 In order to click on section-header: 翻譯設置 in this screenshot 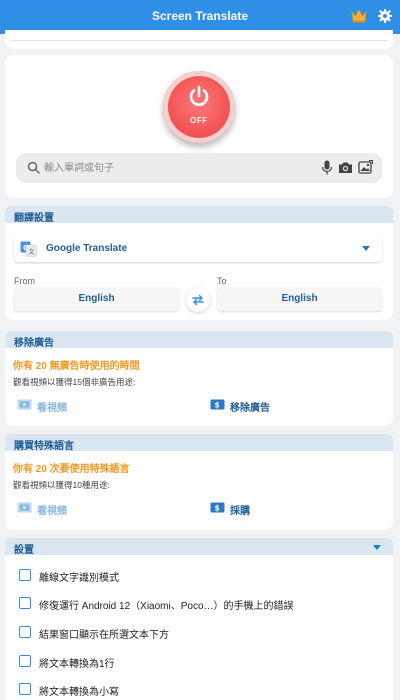, I will do `click(199, 215)`.